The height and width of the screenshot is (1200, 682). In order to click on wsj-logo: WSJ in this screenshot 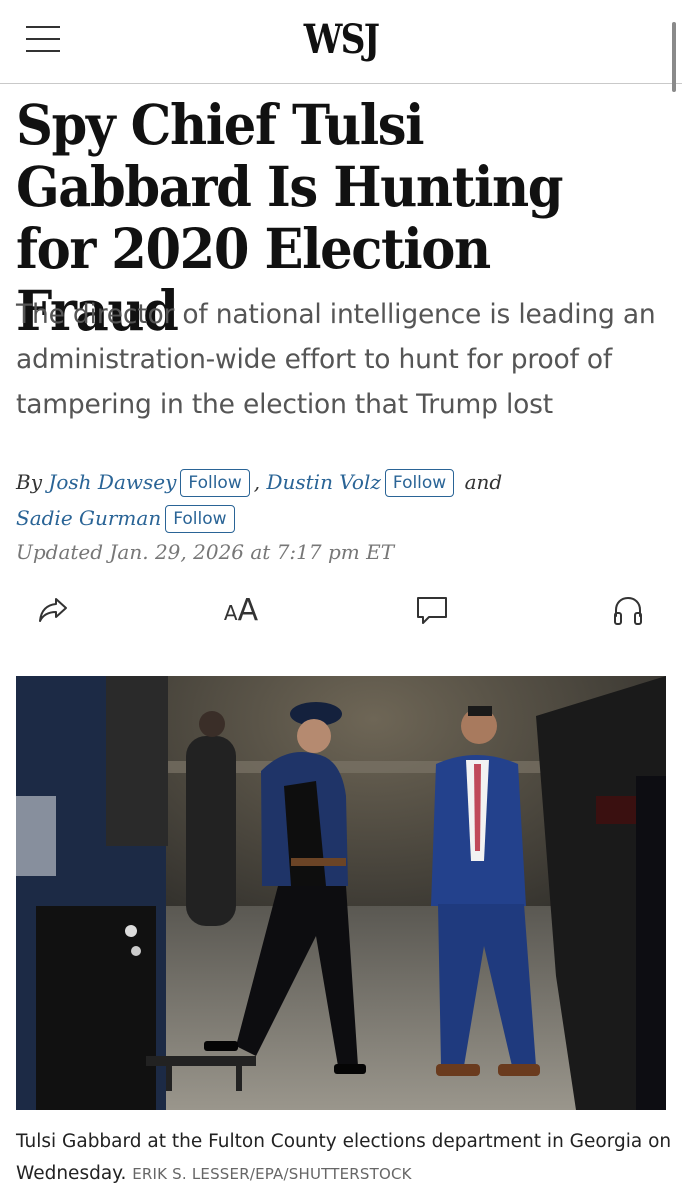, I will do `click(341, 39)`.